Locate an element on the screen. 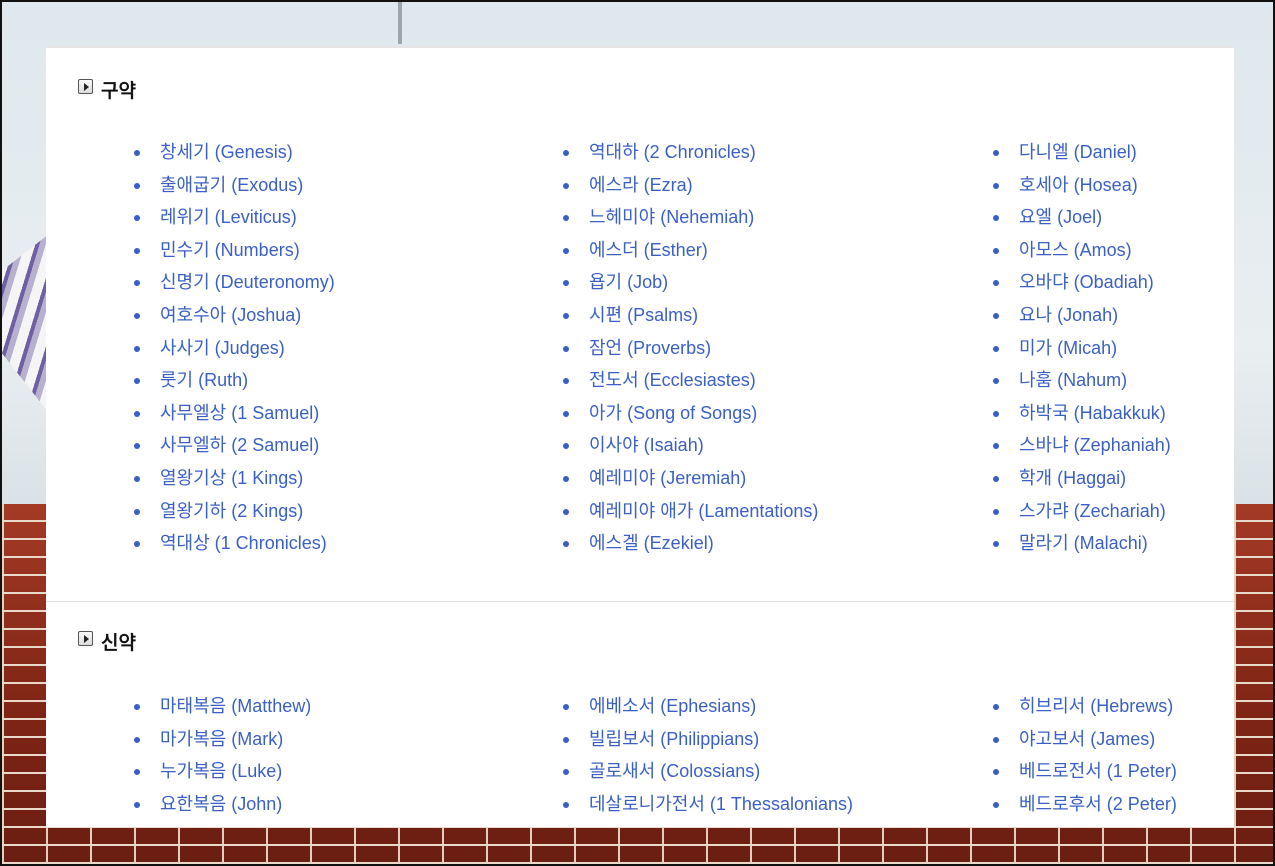 This screenshot has width=1275, height=866. book-link: 에스더 (Esther) is located at coordinates (648, 250).